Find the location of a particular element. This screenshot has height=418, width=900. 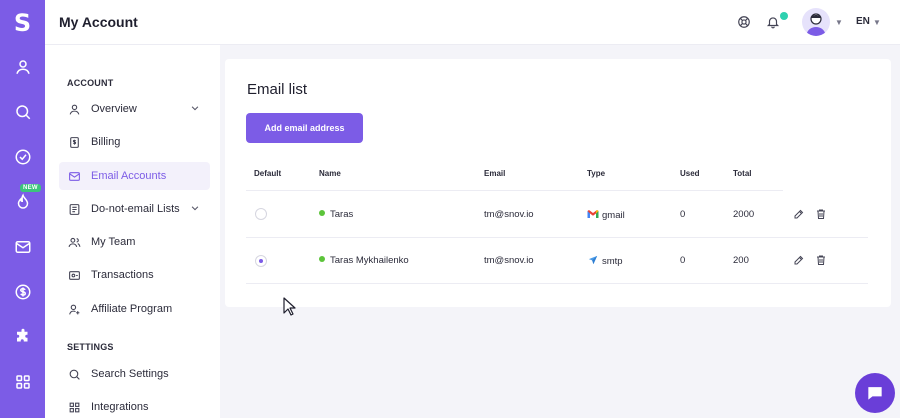

dollar-icon is located at coordinates (22, 292).